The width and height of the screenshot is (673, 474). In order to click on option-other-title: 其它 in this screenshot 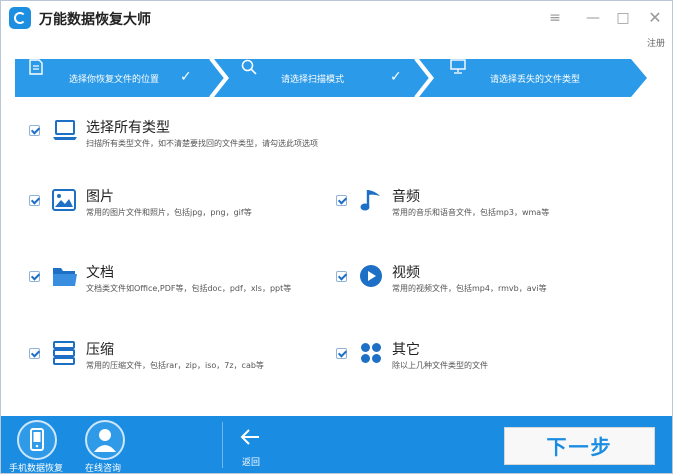, I will do `click(406, 350)`.